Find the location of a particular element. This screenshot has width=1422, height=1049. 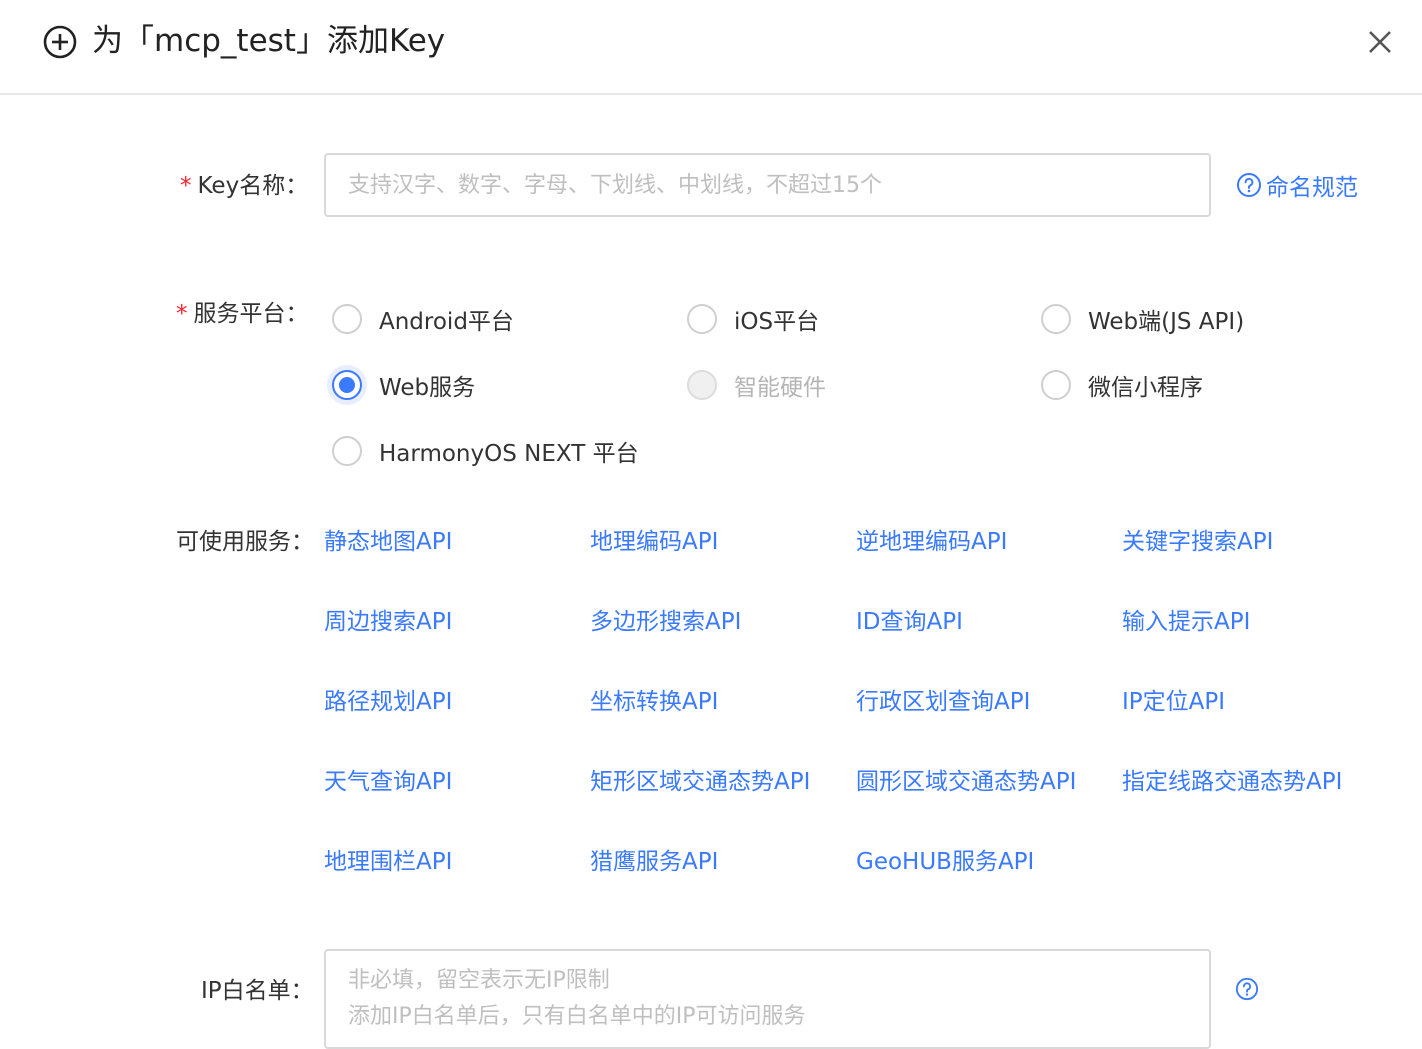

service-link: 逆地理编码API is located at coordinates (931, 542).